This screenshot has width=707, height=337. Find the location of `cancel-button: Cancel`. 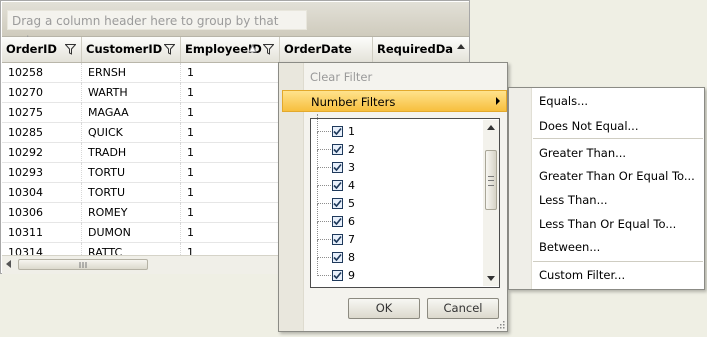

cancel-button: Cancel is located at coordinates (463, 308).